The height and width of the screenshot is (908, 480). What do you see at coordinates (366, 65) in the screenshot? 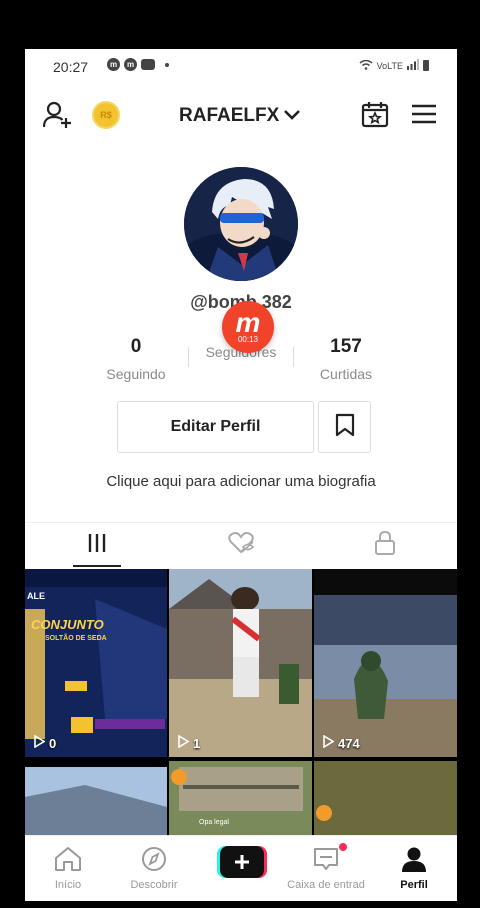
I see `wifi-icon` at bounding box center [366, 65].